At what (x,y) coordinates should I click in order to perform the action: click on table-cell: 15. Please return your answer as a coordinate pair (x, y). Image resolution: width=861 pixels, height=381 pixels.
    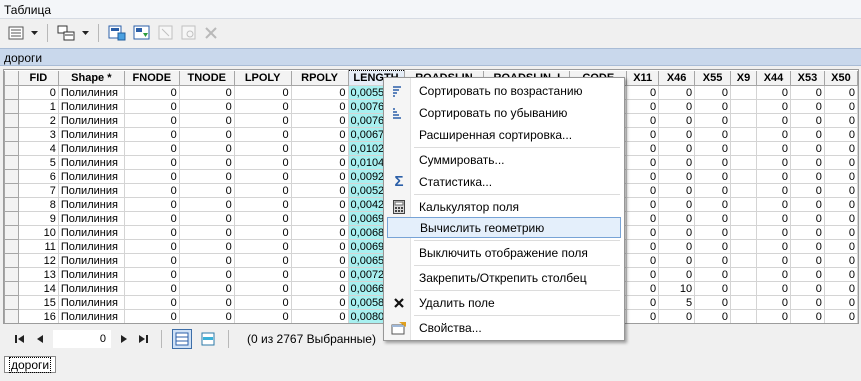
    Looking at the image, I should click on (38, 302).